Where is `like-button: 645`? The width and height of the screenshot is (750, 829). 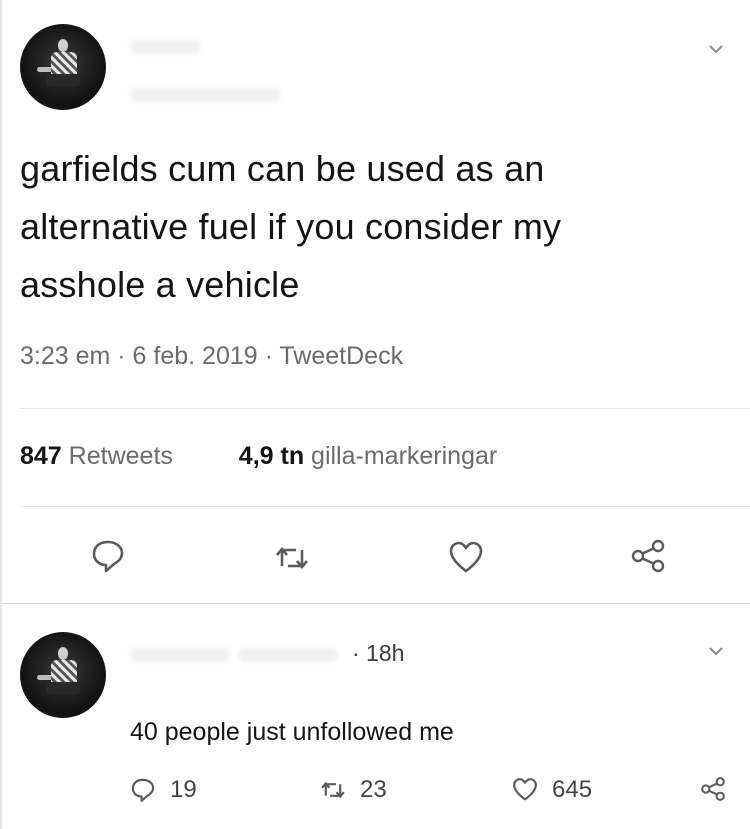 like-button: 645 is located at coordinates (552, 790).